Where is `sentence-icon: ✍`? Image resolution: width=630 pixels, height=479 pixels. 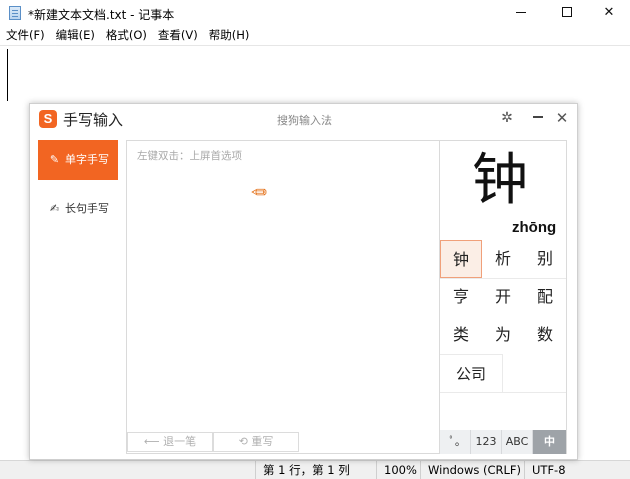
sentence-icon: ✍ is located at coordinates (54, 208).